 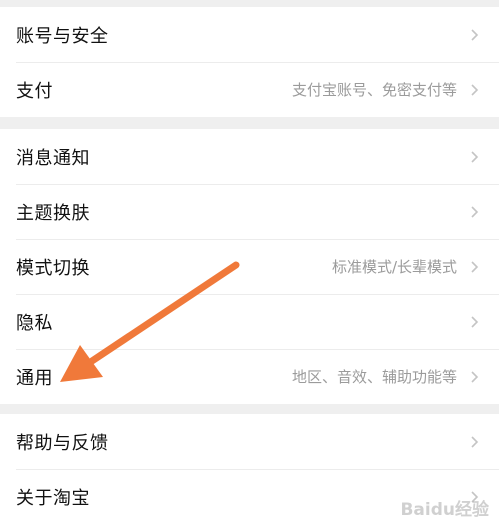 What do you see at coordinates (249, 156) in the screenshot?
I see `settings-item-notifications: 消息通知` at bounding box center [249, 156].